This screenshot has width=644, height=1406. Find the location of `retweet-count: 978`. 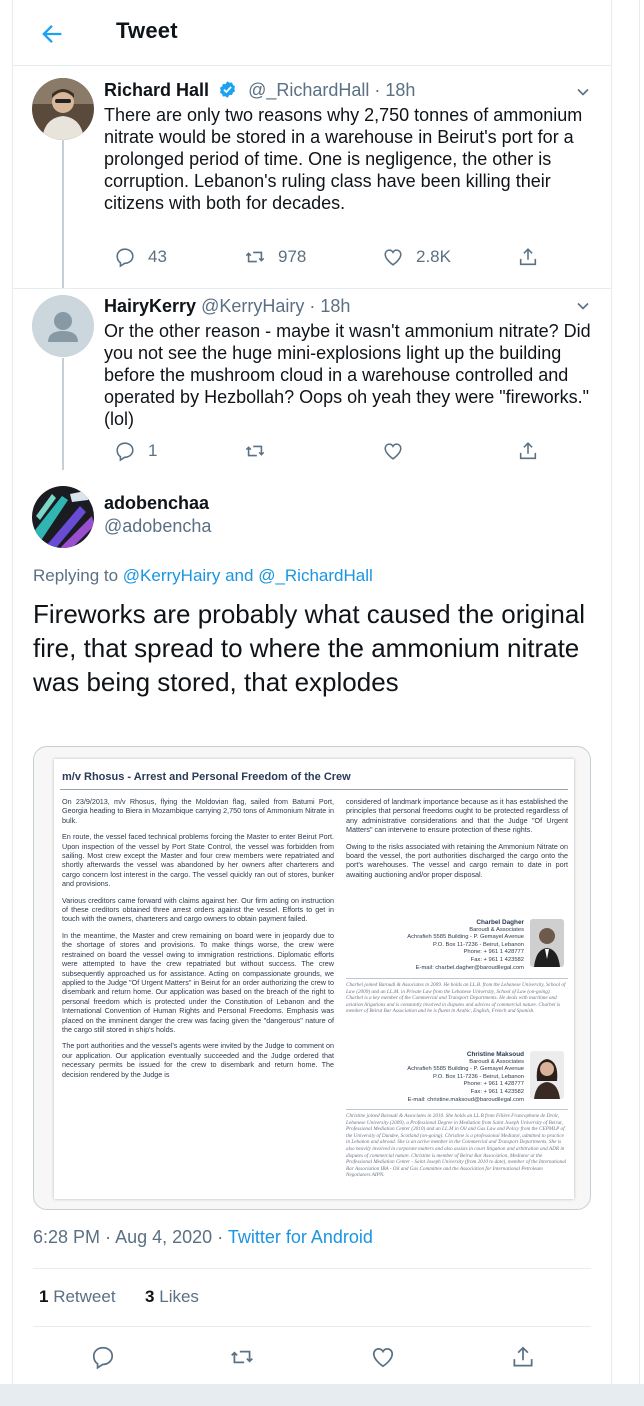

retweet-count: 978 is located at coordinates (292, 256).